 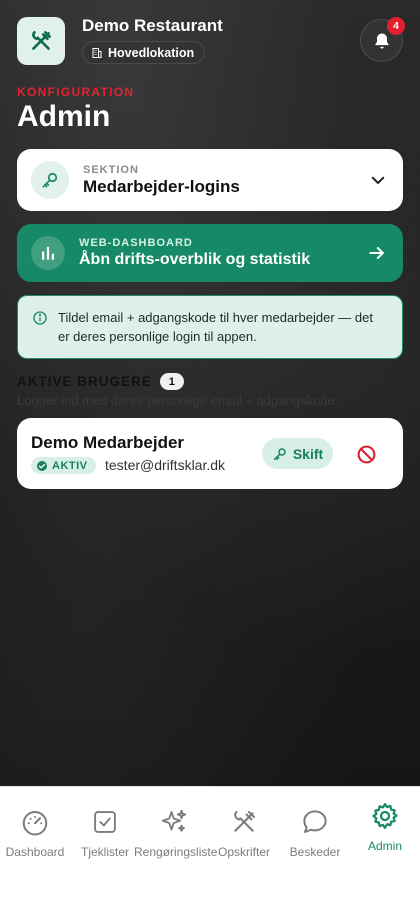 What do you see at coordinates (195, 259) in the screenshot?
I see `dashboard-label: Åbn drifts-overblik og statistik` at bounding box center [195, 259].